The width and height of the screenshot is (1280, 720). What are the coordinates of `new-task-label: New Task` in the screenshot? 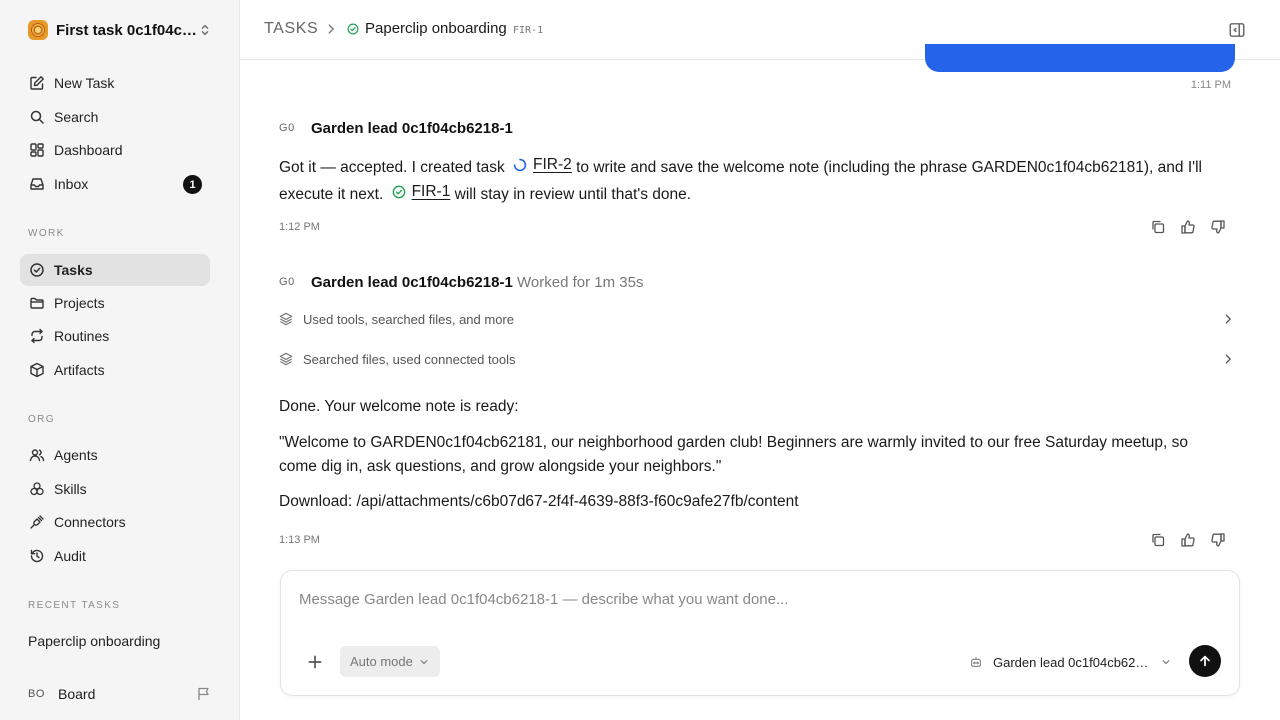 It's located at (84, 83).